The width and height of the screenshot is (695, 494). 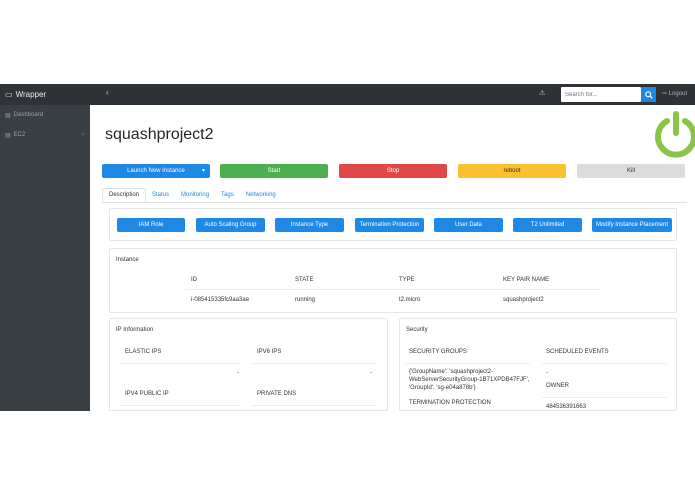 I want to click on instance-state: running, so click(x=305, y=300).